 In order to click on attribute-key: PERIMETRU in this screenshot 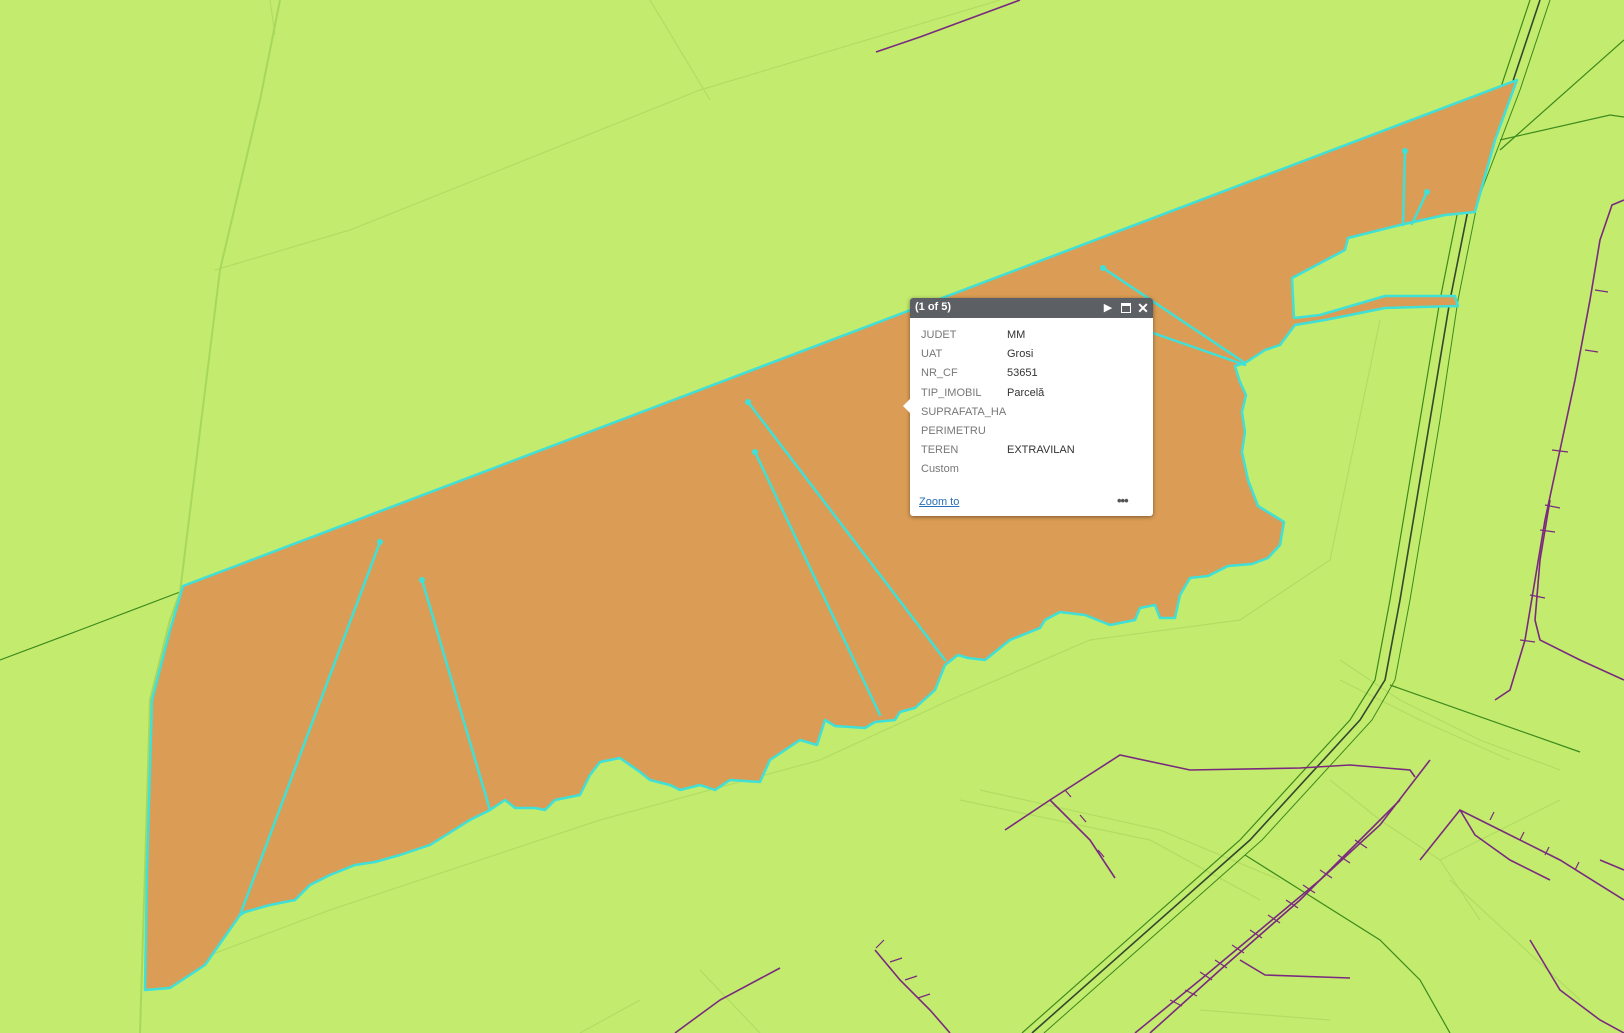, I will do `click(953, 430)`.